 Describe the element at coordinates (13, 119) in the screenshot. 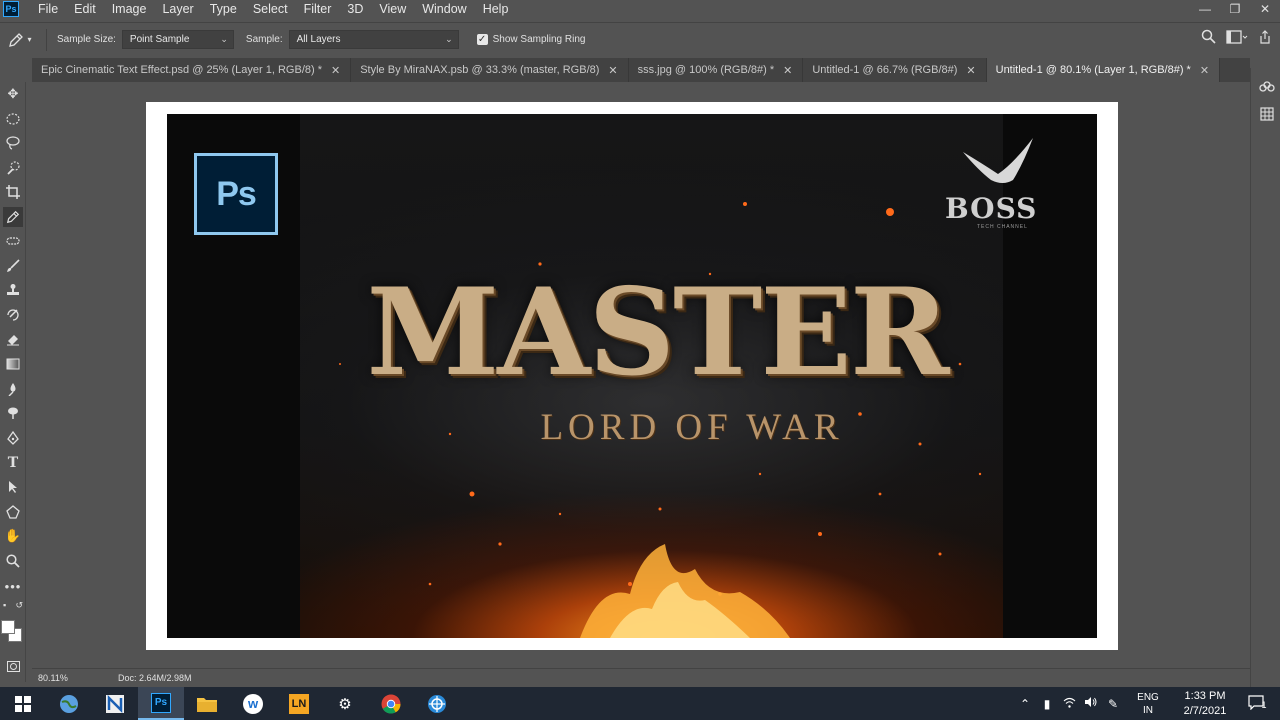

I see `marquee-tool-icon` at that location.